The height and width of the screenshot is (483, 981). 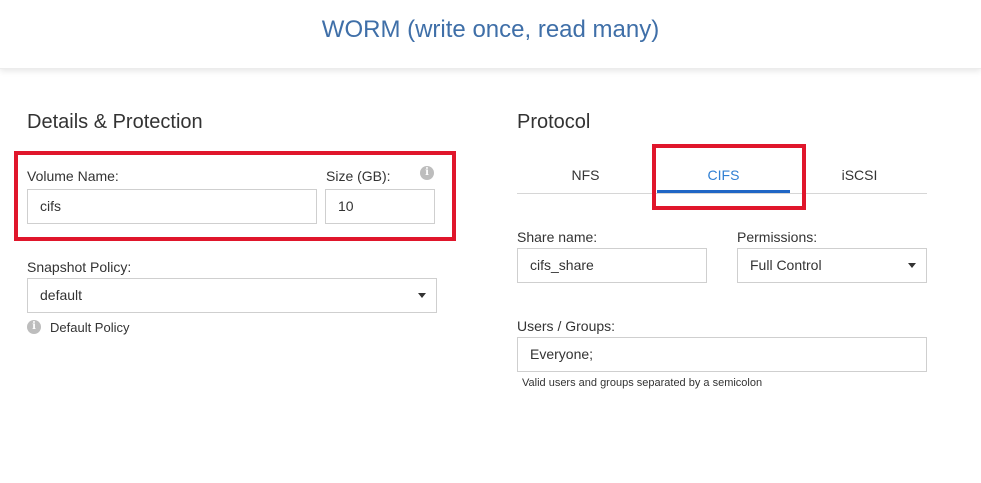 I want to click on info-icon: i, so click(x=34, y=327).